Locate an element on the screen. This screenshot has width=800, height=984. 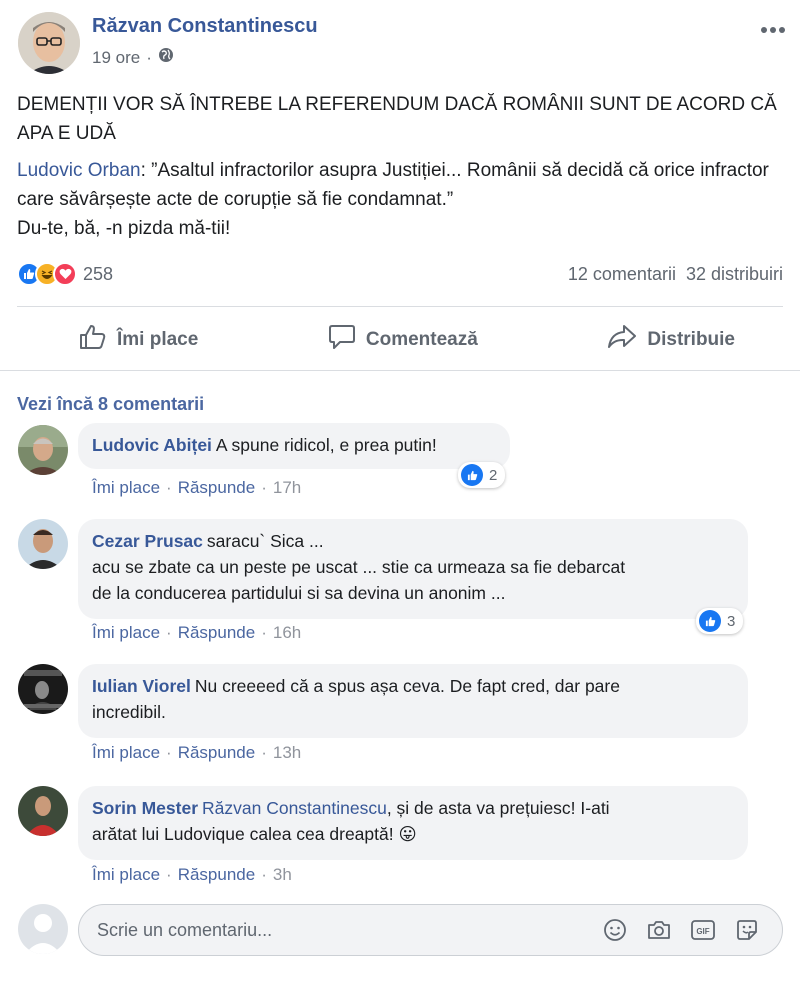
emoji-icon is located at coordinates (615, 930).